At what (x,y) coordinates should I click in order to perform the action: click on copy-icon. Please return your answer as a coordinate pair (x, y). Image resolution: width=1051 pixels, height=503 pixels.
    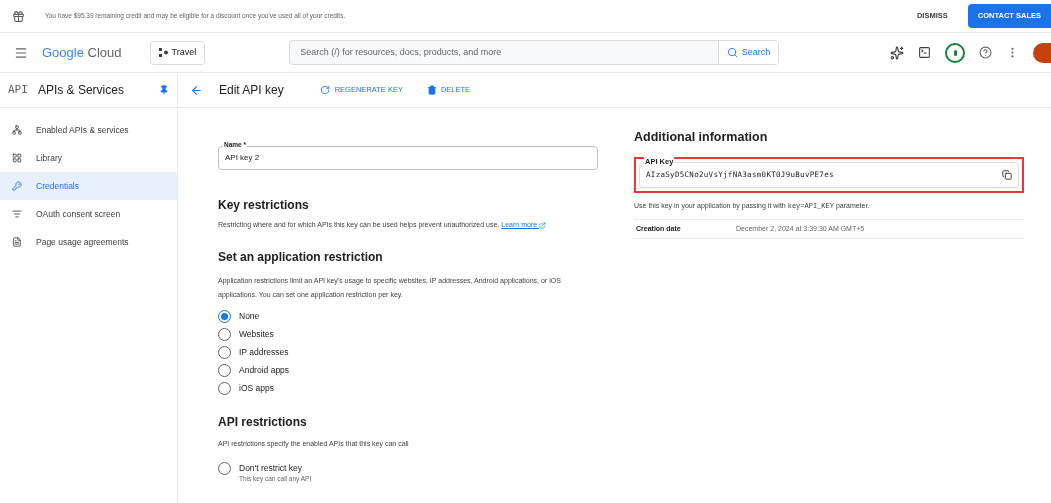
    Looking at the image, I should click on (1007, 174).